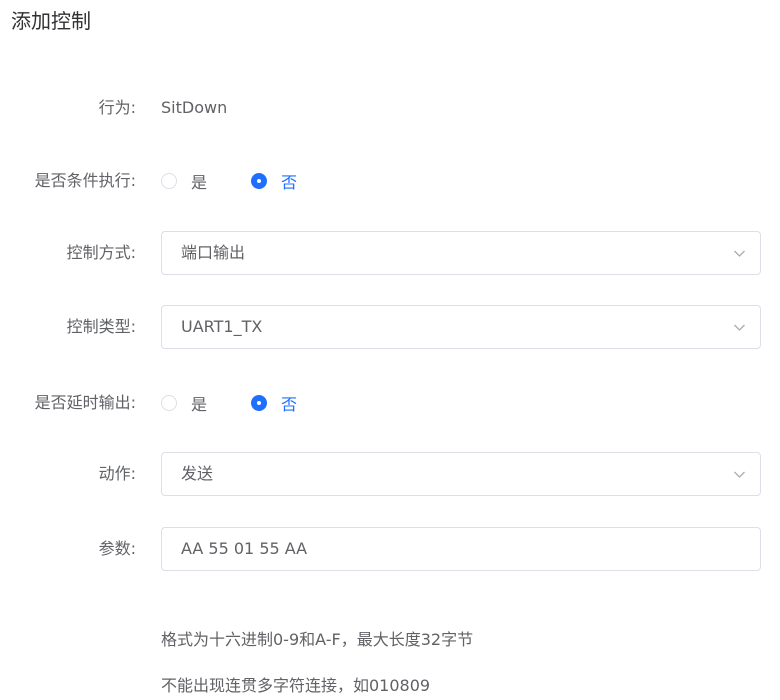  What do you see at coordinates (390, 108) in the screenshot?
I see `behavior-row: 行为: SitDown` at bounding box center [390, 108].